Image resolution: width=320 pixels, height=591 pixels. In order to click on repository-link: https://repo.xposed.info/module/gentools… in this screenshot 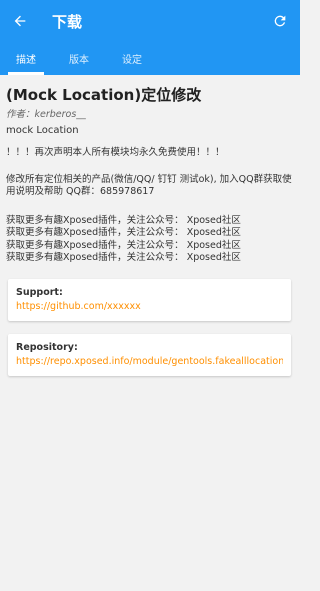, I will do `click(149, 361)`.